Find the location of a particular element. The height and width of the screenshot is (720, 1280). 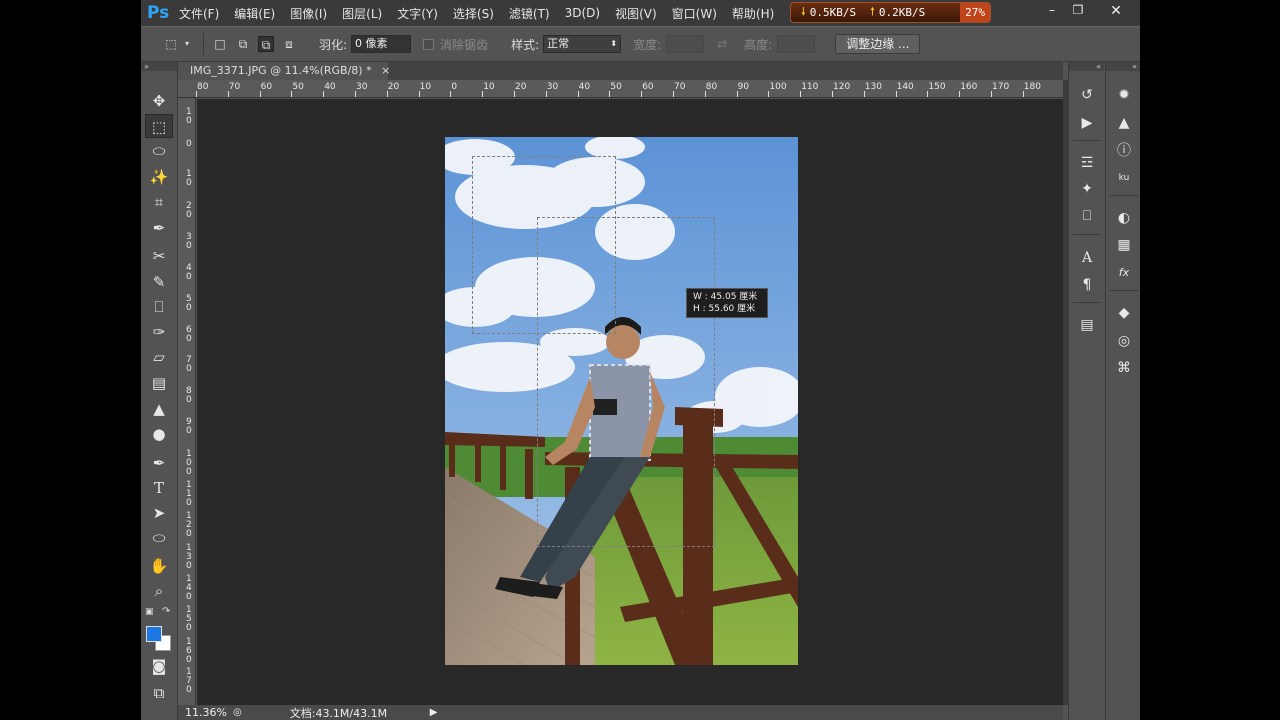

stamp-icon: ⎕ is located at coordinates (159, 307).